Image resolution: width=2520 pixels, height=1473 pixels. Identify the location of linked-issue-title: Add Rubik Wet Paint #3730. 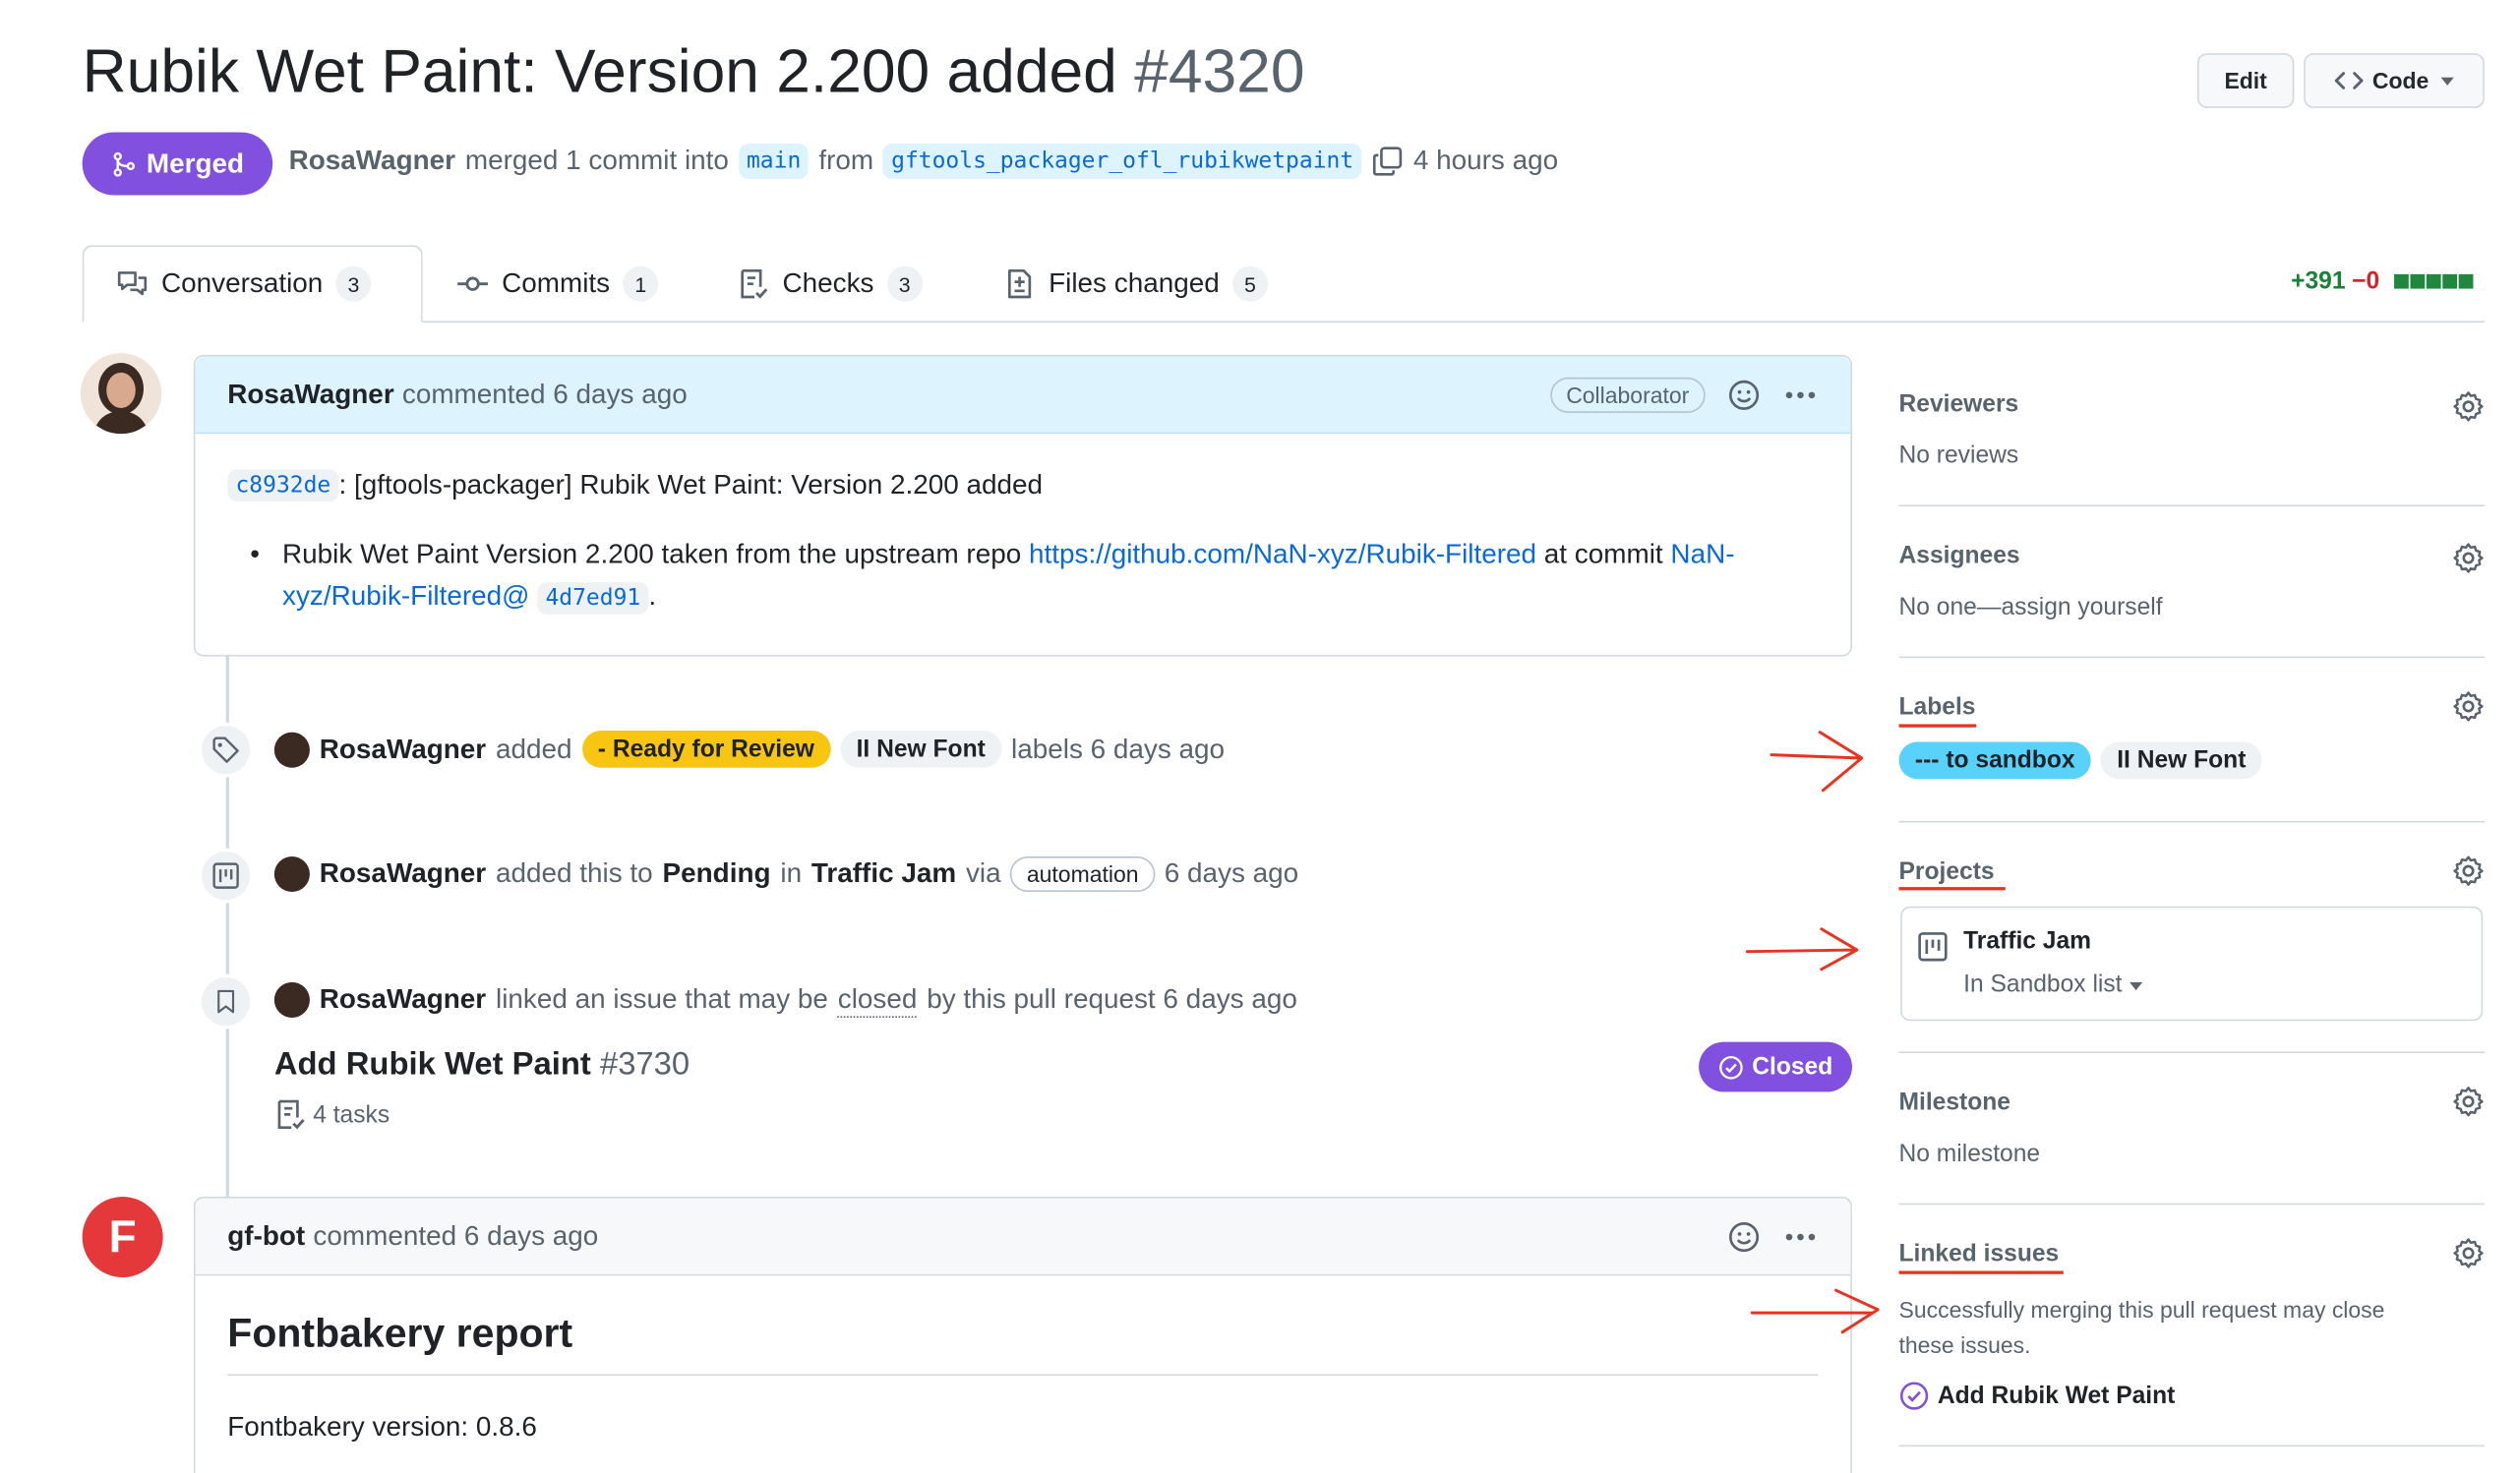
(482, 1065).